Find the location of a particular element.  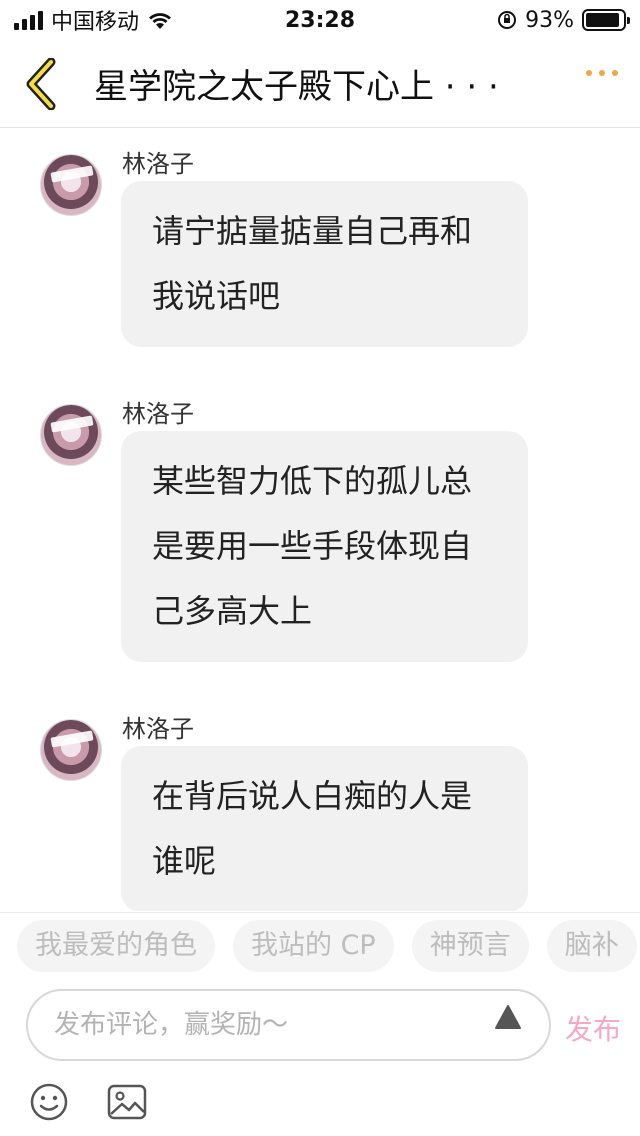

message-bubble: 某些智力低下的孤儿总是要用一些手段体现自己多高大上 is located at coordinates (324, 546).